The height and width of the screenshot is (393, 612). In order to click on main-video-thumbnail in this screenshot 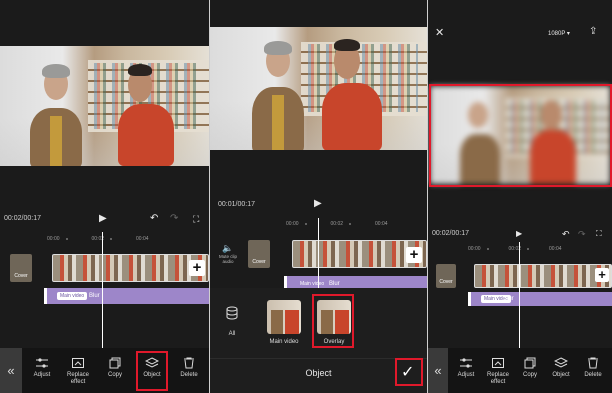, I will do `click(284, 317)`.